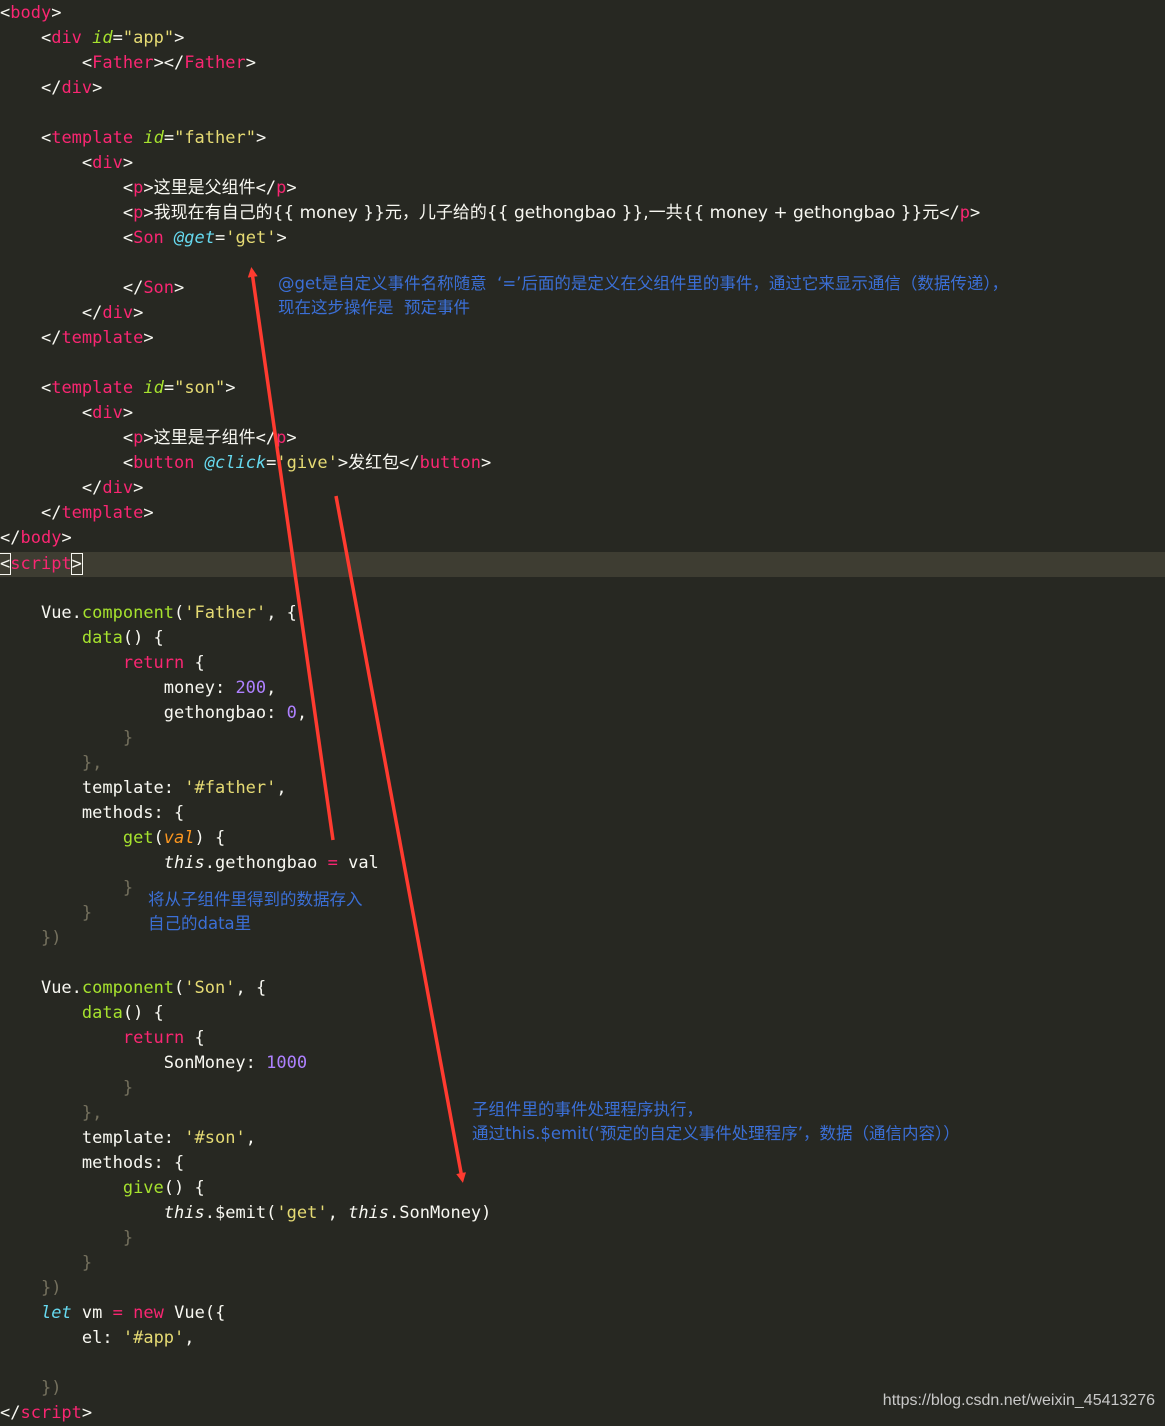  Describe the element at coordinates (209, 438) in the screenshot. I see `code-line: <p>这里是子组件</p>` at that location.